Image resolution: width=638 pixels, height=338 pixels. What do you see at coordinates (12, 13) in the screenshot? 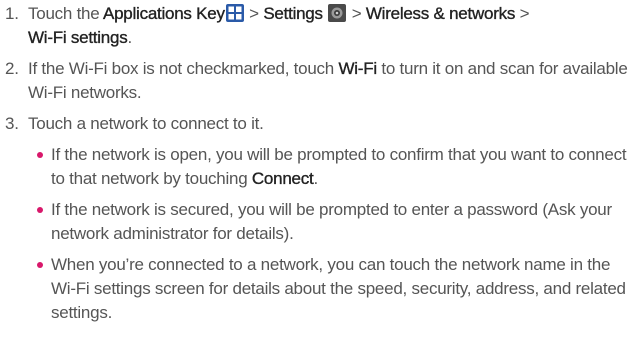
I see `step-number: 1.` at bounding box center [12, 13].